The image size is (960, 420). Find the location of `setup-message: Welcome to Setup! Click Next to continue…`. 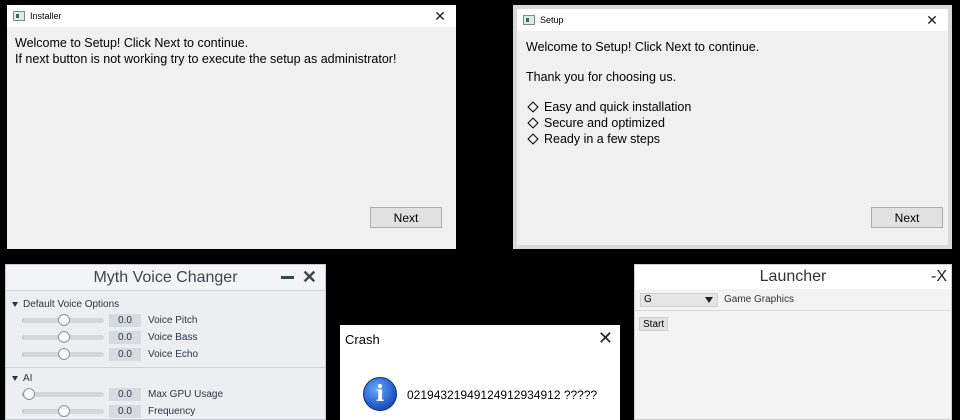

setup-message: Welcome to Setup! Click Next to continue… is located at coordinates (642, 93).